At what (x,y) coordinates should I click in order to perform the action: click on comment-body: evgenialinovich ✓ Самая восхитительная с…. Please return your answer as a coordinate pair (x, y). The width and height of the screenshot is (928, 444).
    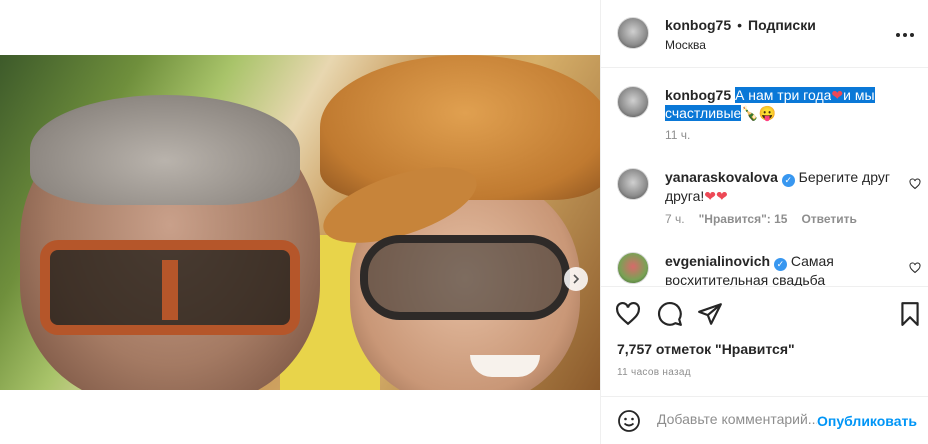
    Looking at the image, I should click on (785, 269).